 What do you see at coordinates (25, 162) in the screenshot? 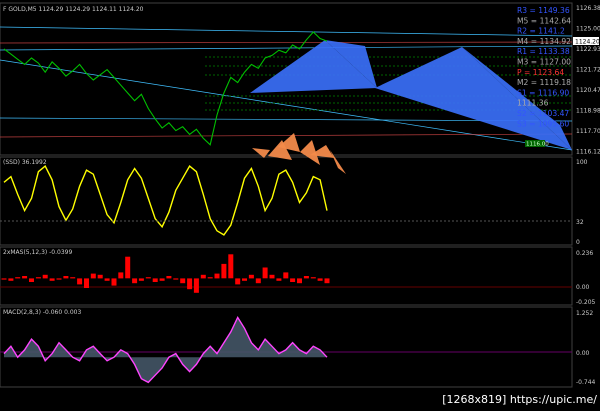
I see `ssd-label: (SSD) 36.1992` at bounding box center [25, 162].